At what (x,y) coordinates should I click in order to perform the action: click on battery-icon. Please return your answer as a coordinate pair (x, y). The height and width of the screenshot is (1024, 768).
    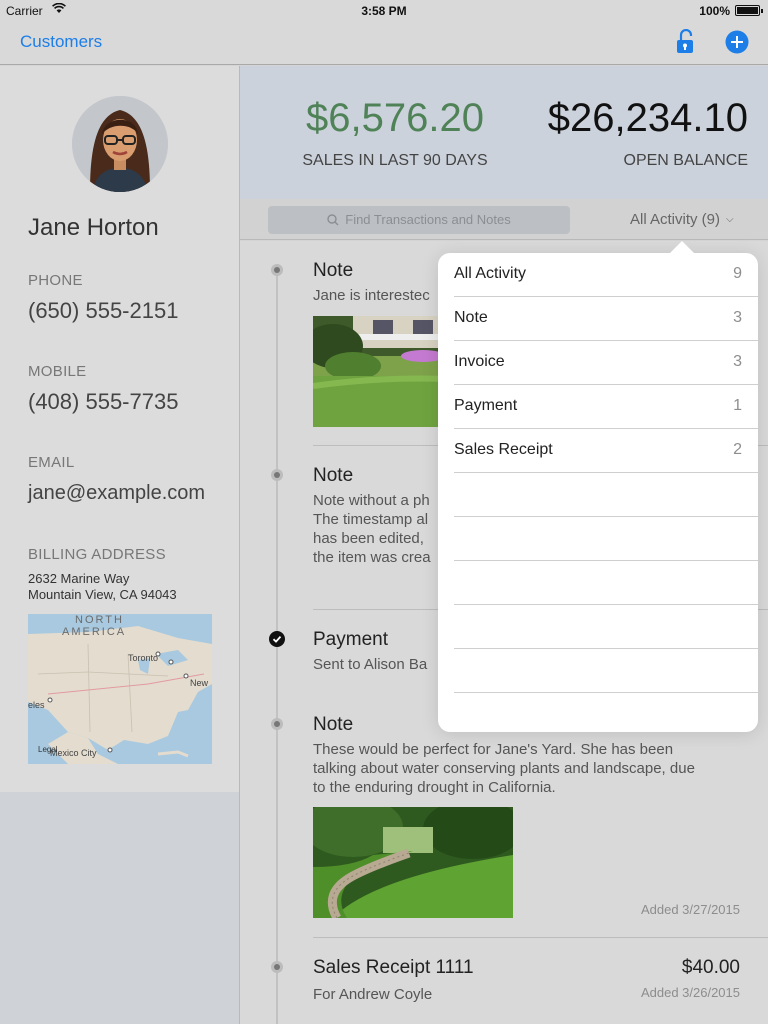
    Looking at the image, I should click on (749, 10).